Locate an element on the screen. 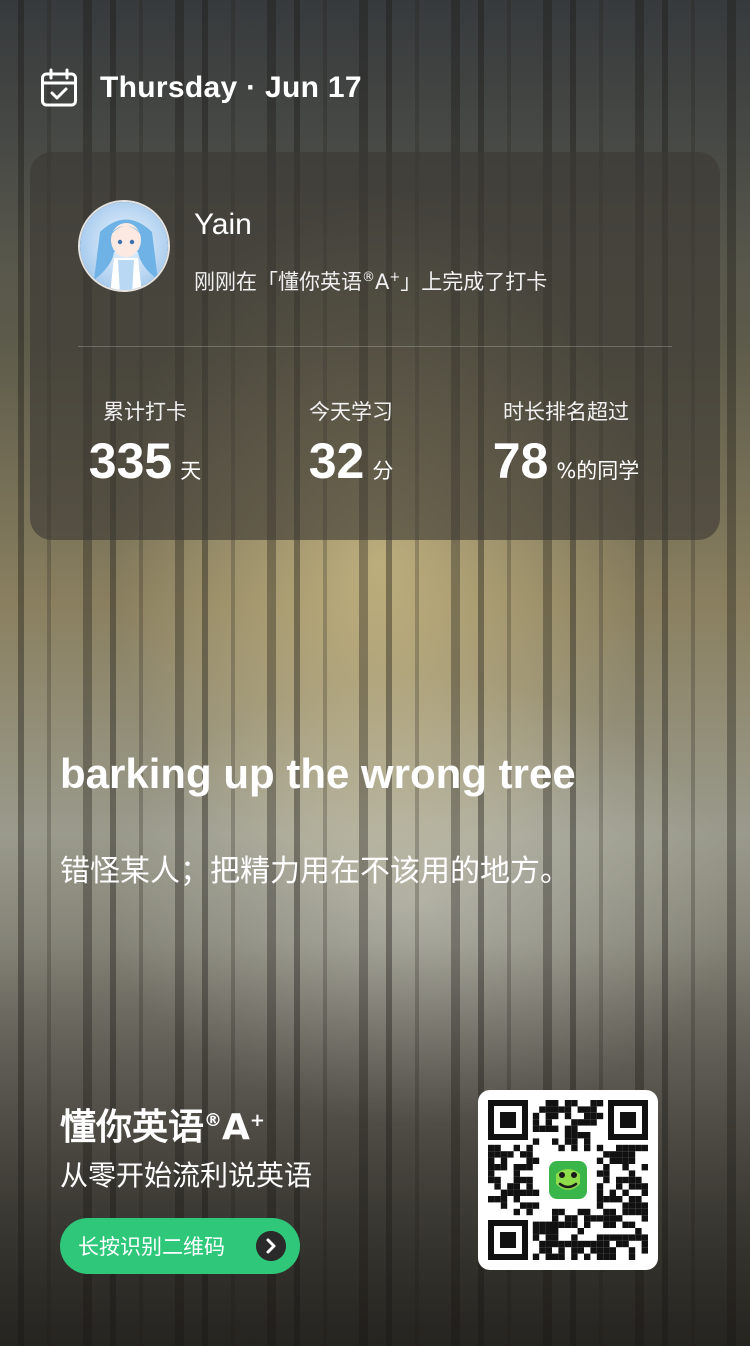  avatar is located at coordinates (124, 246).